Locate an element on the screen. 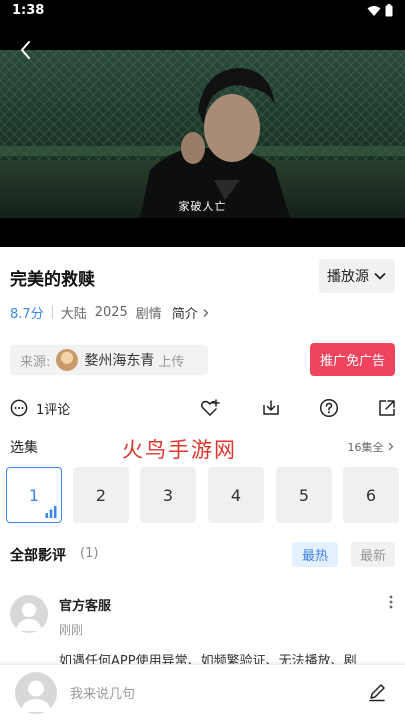 This screenshot has height=720, width=405. uploader-suffix: 上传 is located at coordinates (171, 362).